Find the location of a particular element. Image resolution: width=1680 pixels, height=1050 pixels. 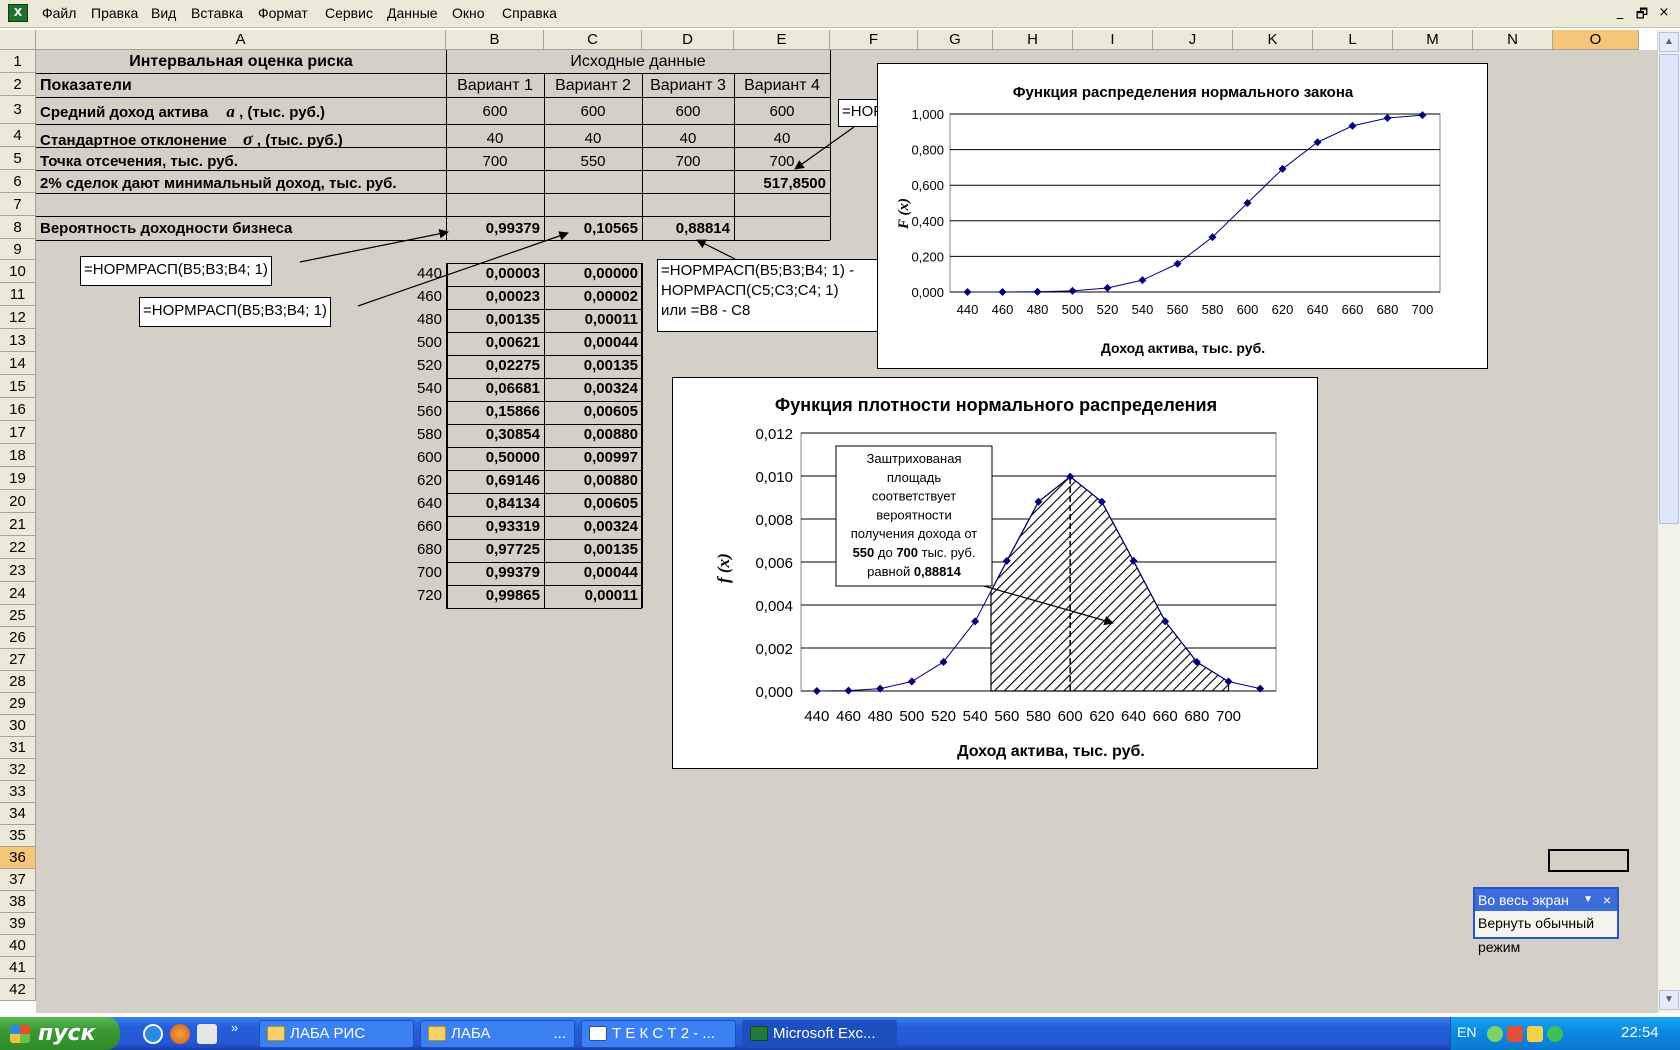

start-button: пуск is located at coordinates (60, 1033).